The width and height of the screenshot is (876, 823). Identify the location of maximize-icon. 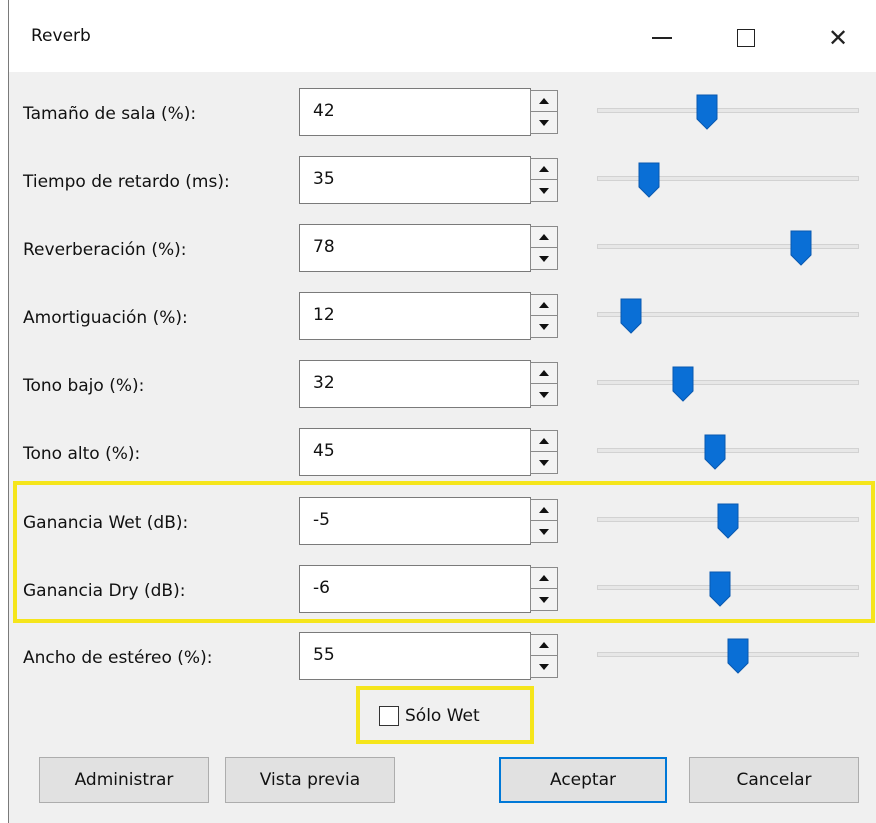
(746, 38).